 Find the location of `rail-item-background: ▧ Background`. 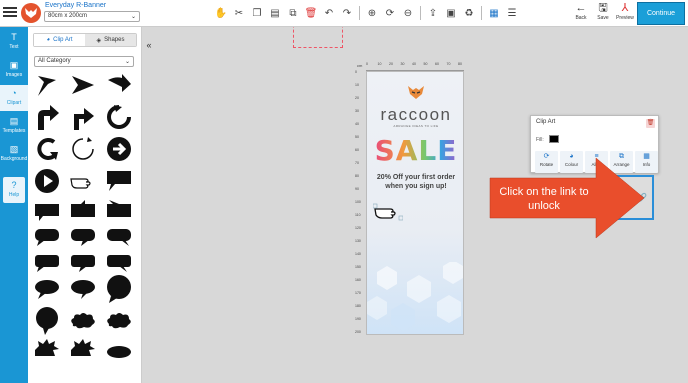

rail-item-background: ▧ Background is located at coordinates (14, 154).